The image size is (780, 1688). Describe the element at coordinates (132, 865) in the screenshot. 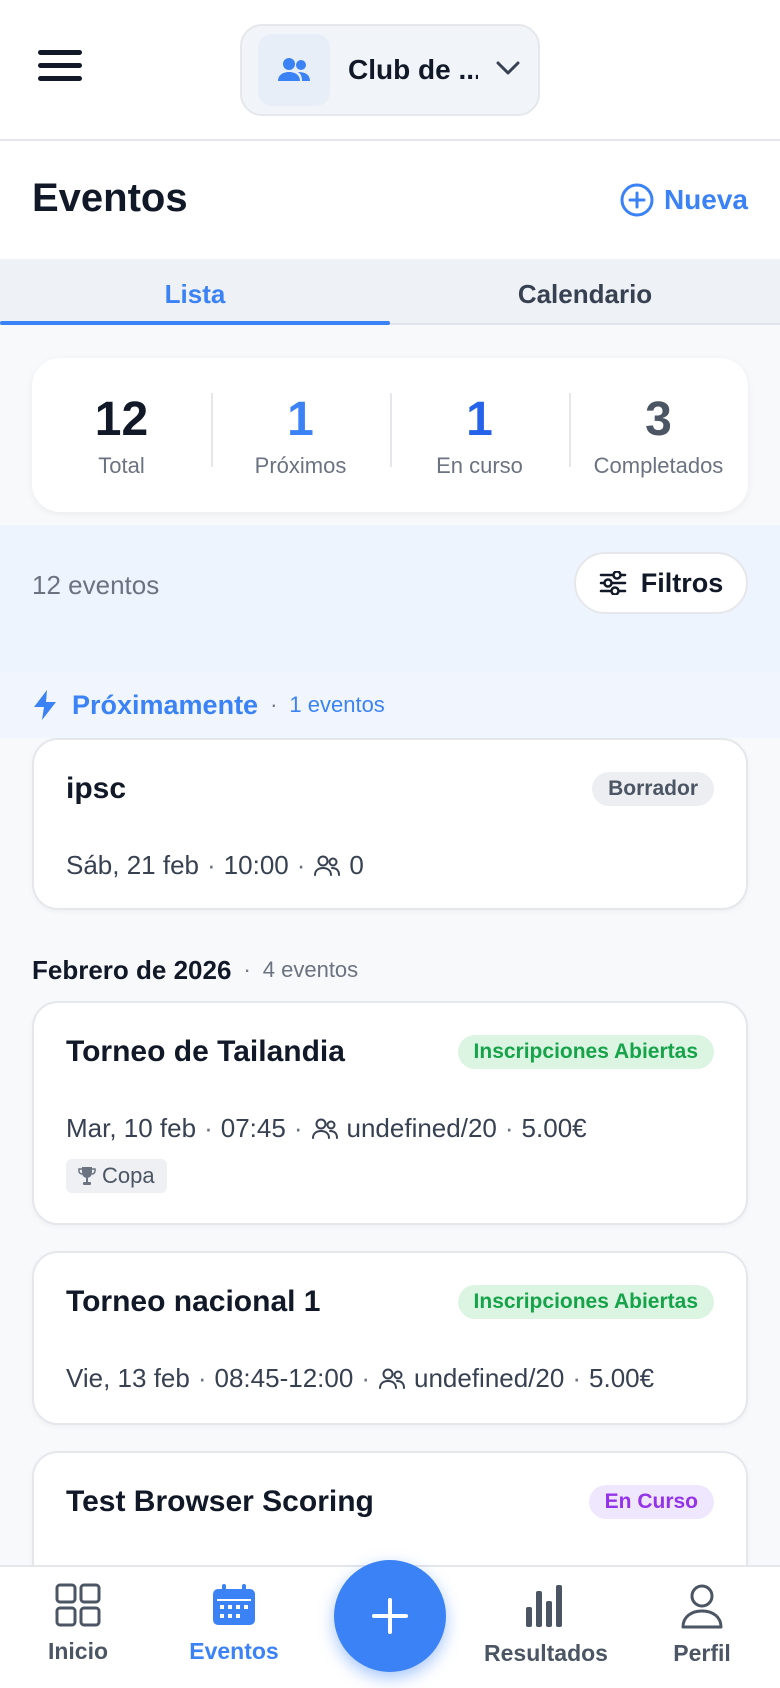

I see `event-date: Sáb, 21 feb` at that location.